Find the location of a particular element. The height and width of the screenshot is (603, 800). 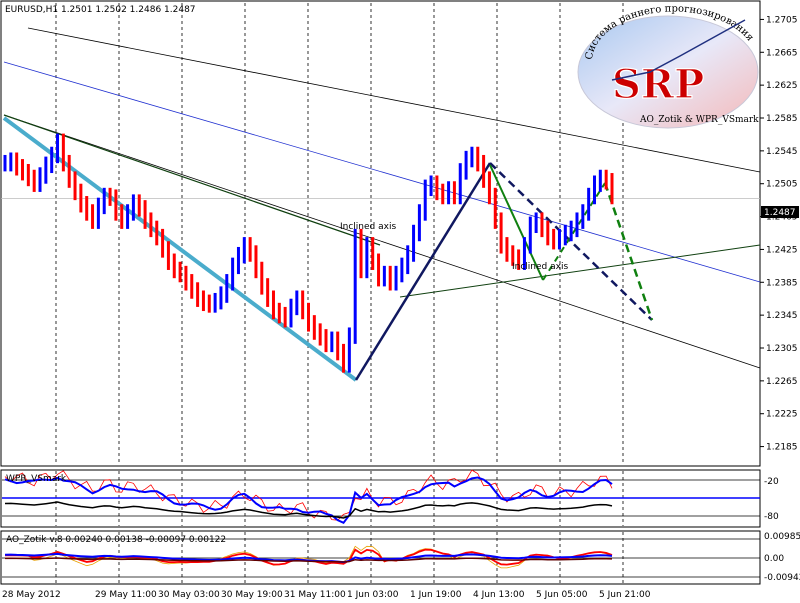

wpr-level-20: -20 is located at coordinates (771, 482).